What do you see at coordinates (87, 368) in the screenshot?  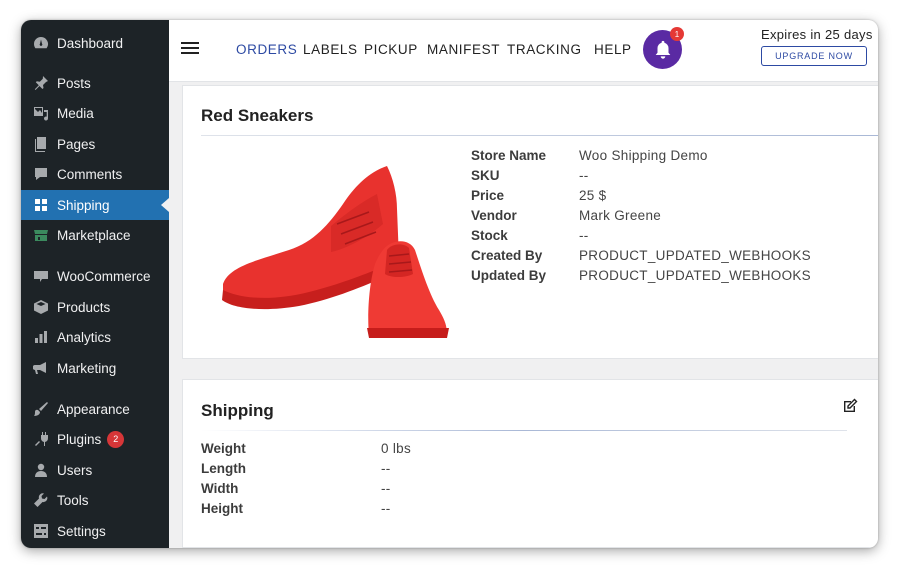 I see `sidebar-item-label: Marketing` at bounding box center [87, 368].